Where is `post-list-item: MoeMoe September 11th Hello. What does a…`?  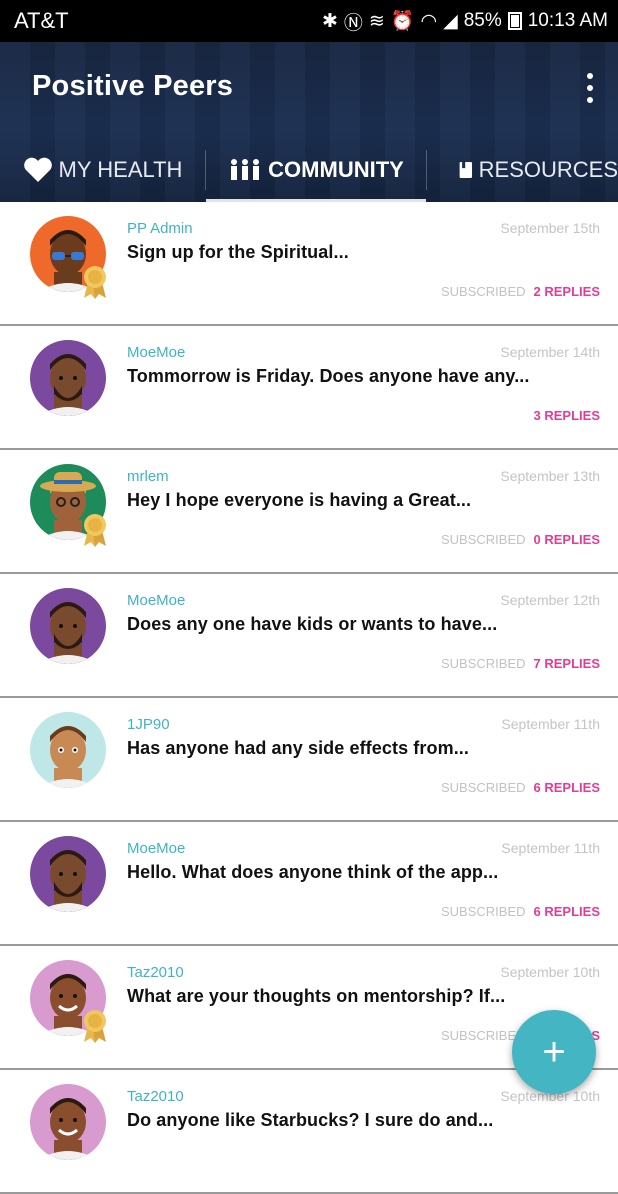
post-list-item: MoeMoe September 11th Hello. What does a… is located at coordinates (309, 884).